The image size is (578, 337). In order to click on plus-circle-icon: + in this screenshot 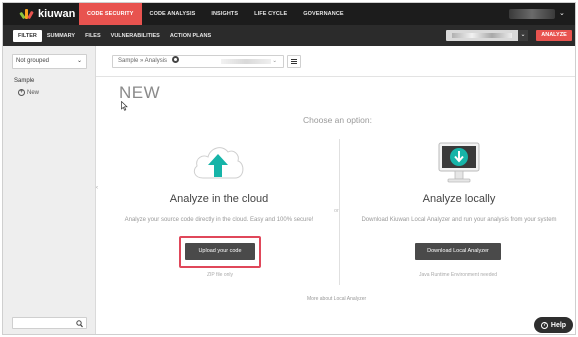, I will do `click(21, 92)`.